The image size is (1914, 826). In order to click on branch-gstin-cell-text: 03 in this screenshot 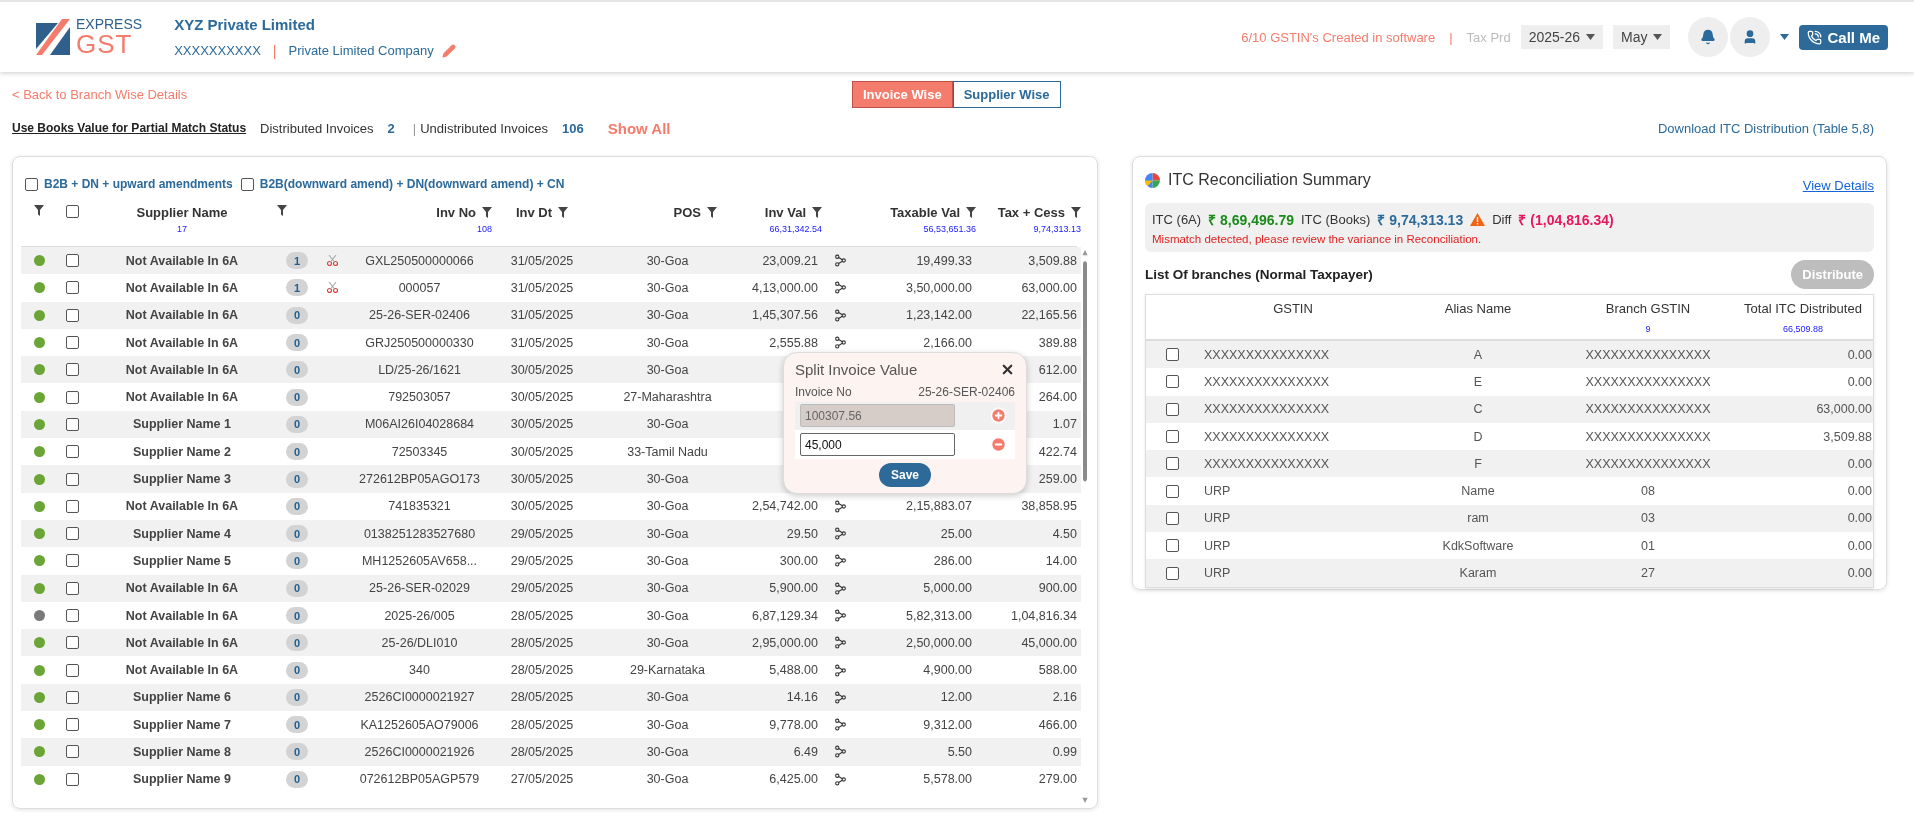, I will do `click(1648, 518)`.